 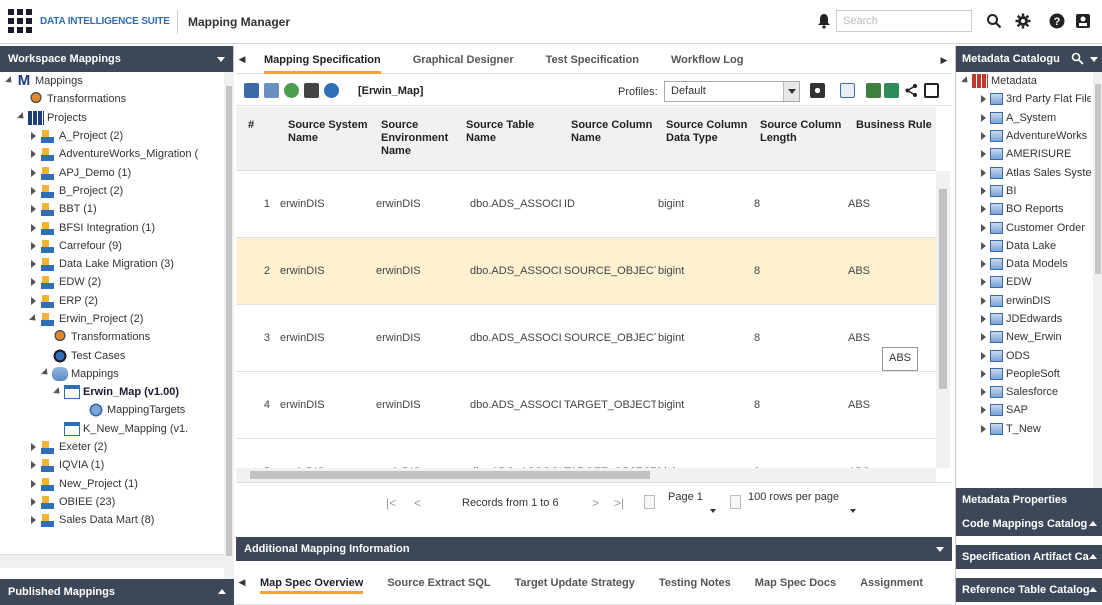 What do you see at coordinates (20, 21) in the screenshot?
I see `apps-grid-icon` at bounding box center [20, 21].